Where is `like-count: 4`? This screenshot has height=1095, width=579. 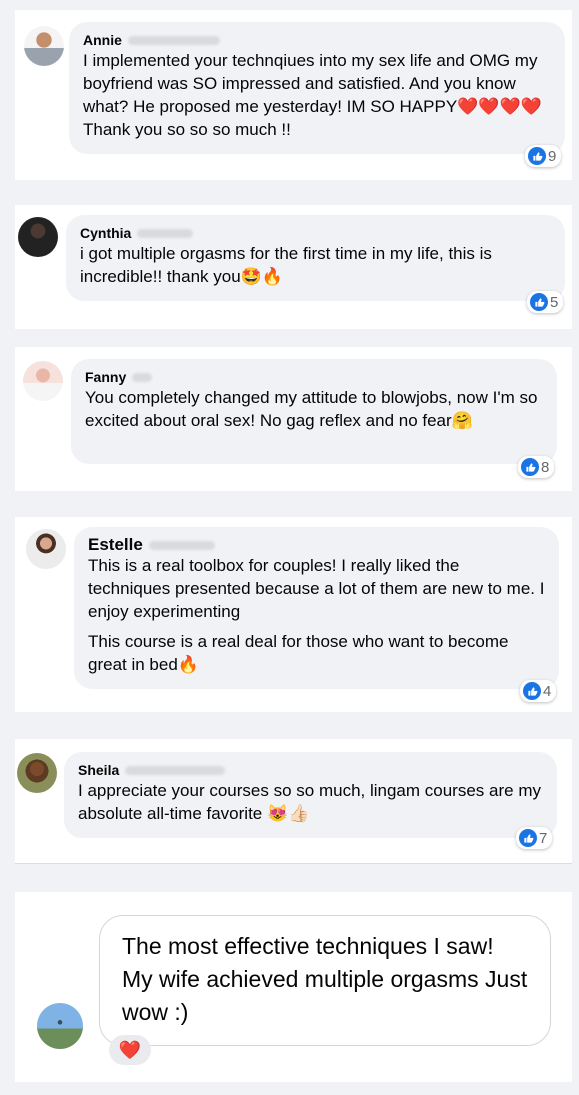 like-count: 4 is located at coordinates (547, 691).